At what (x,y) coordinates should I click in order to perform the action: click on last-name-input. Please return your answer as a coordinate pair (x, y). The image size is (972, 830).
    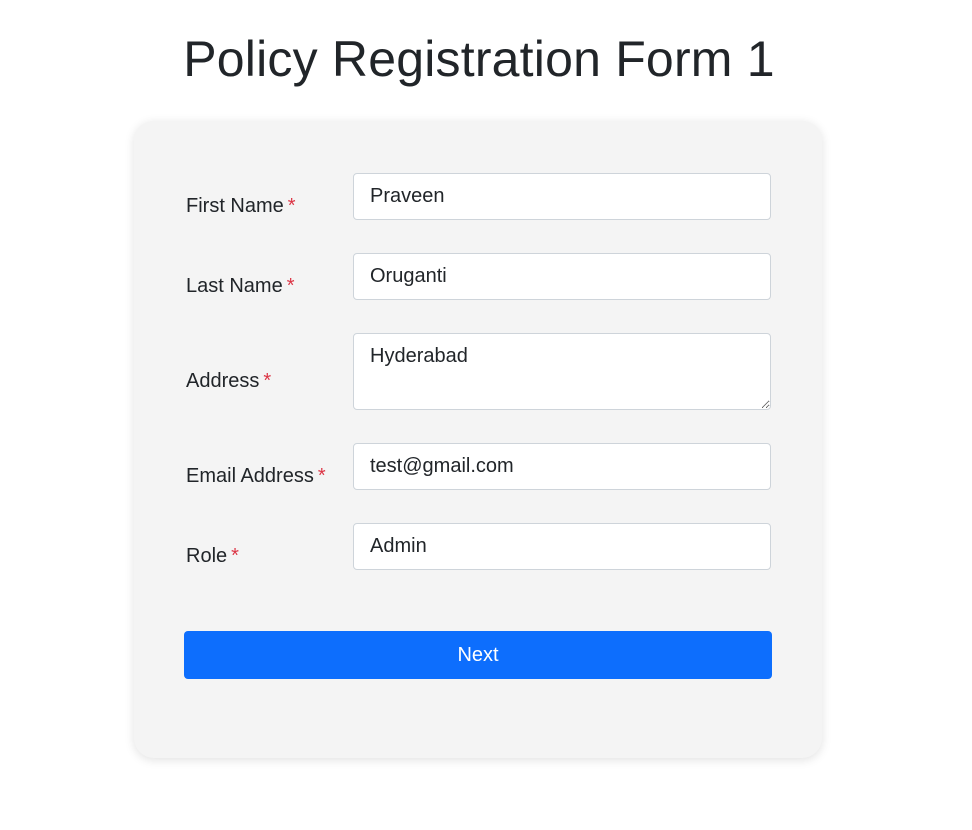
    Looking at the image, I should click on (562, 276).